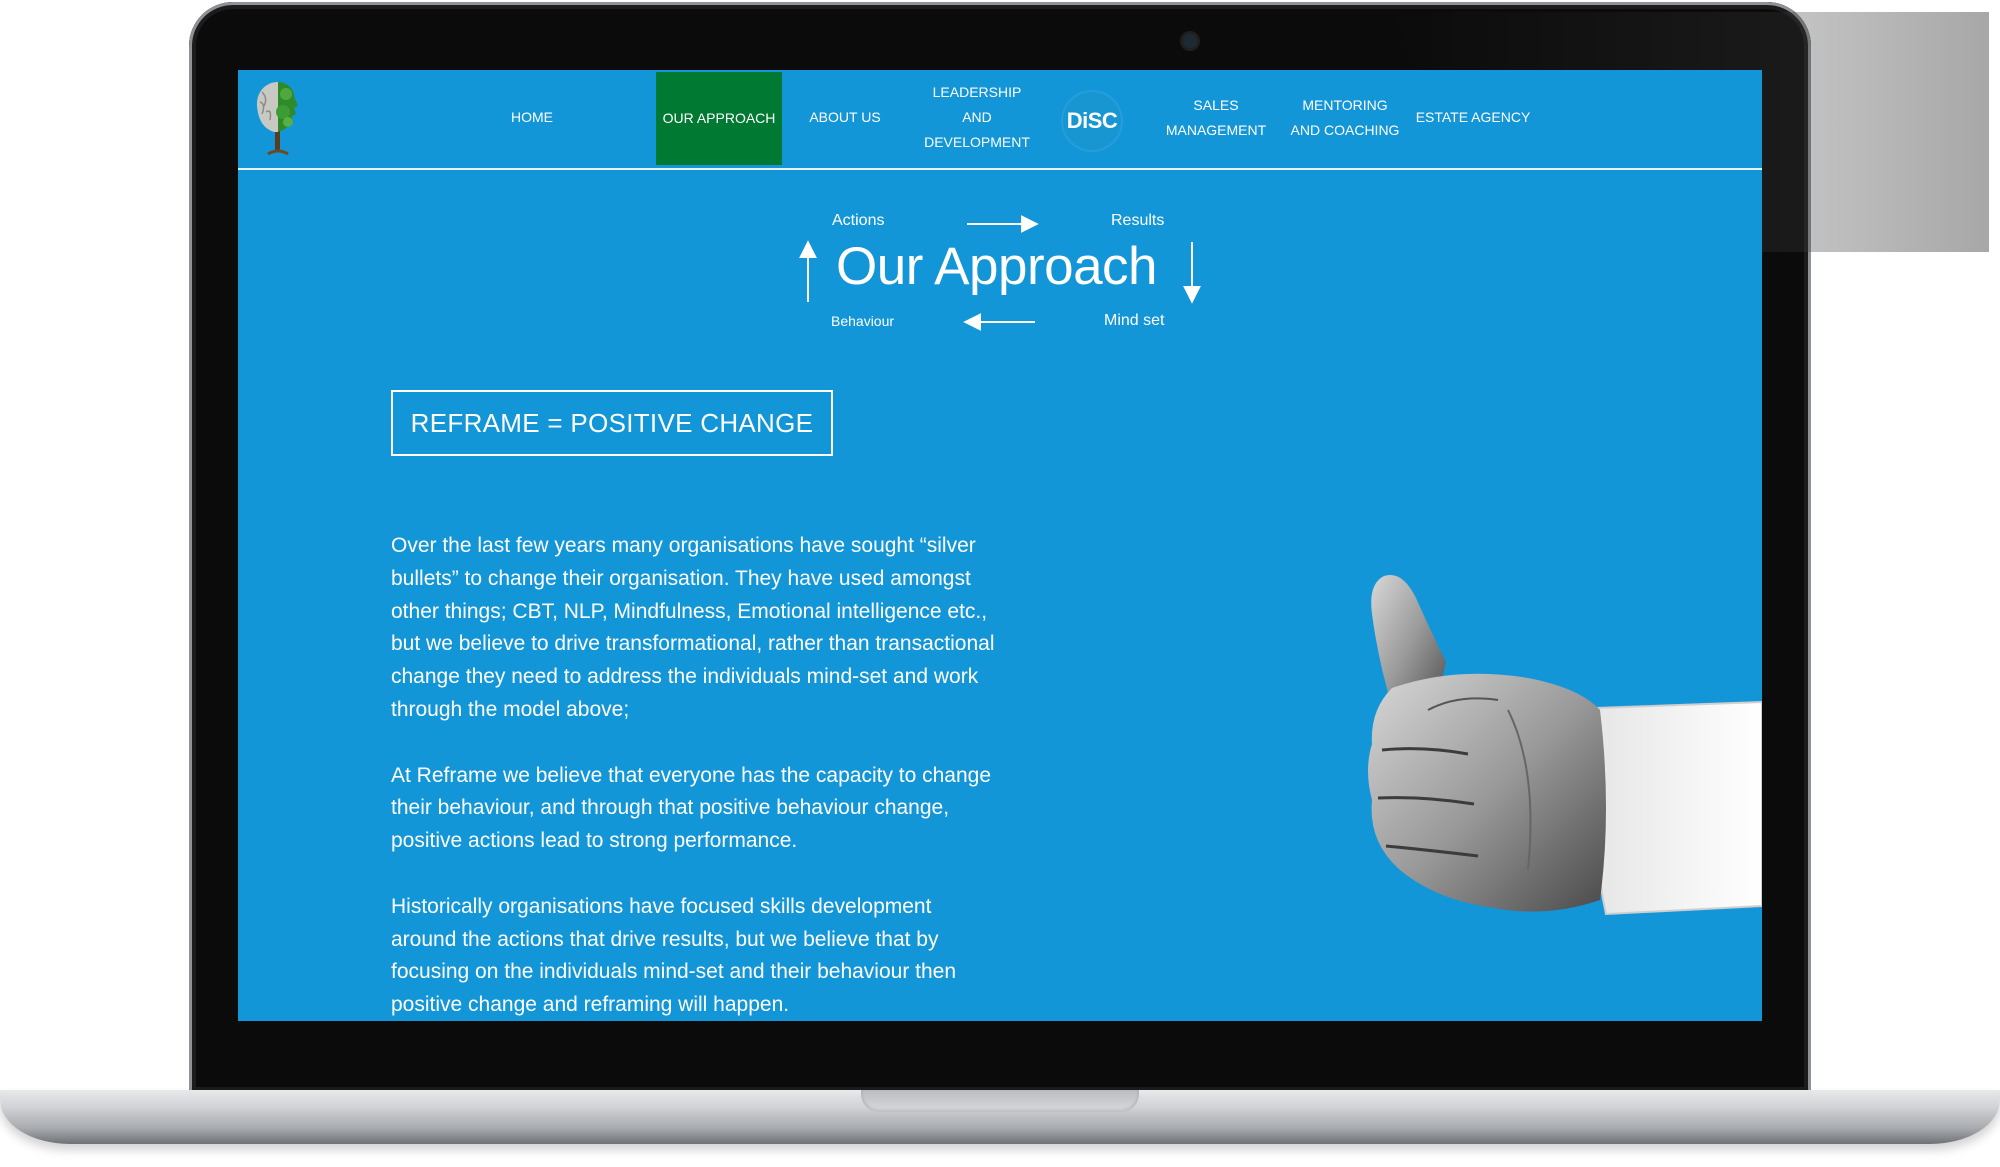 Image resolution: width=2000 pixels, height=1167 pixels. What do you see at coordinates (977, 117) in the screenshot?
I see `nav-leadership-development: LEADERSHIP AND DEVELOPMENT` at bounding box center [977, 117].